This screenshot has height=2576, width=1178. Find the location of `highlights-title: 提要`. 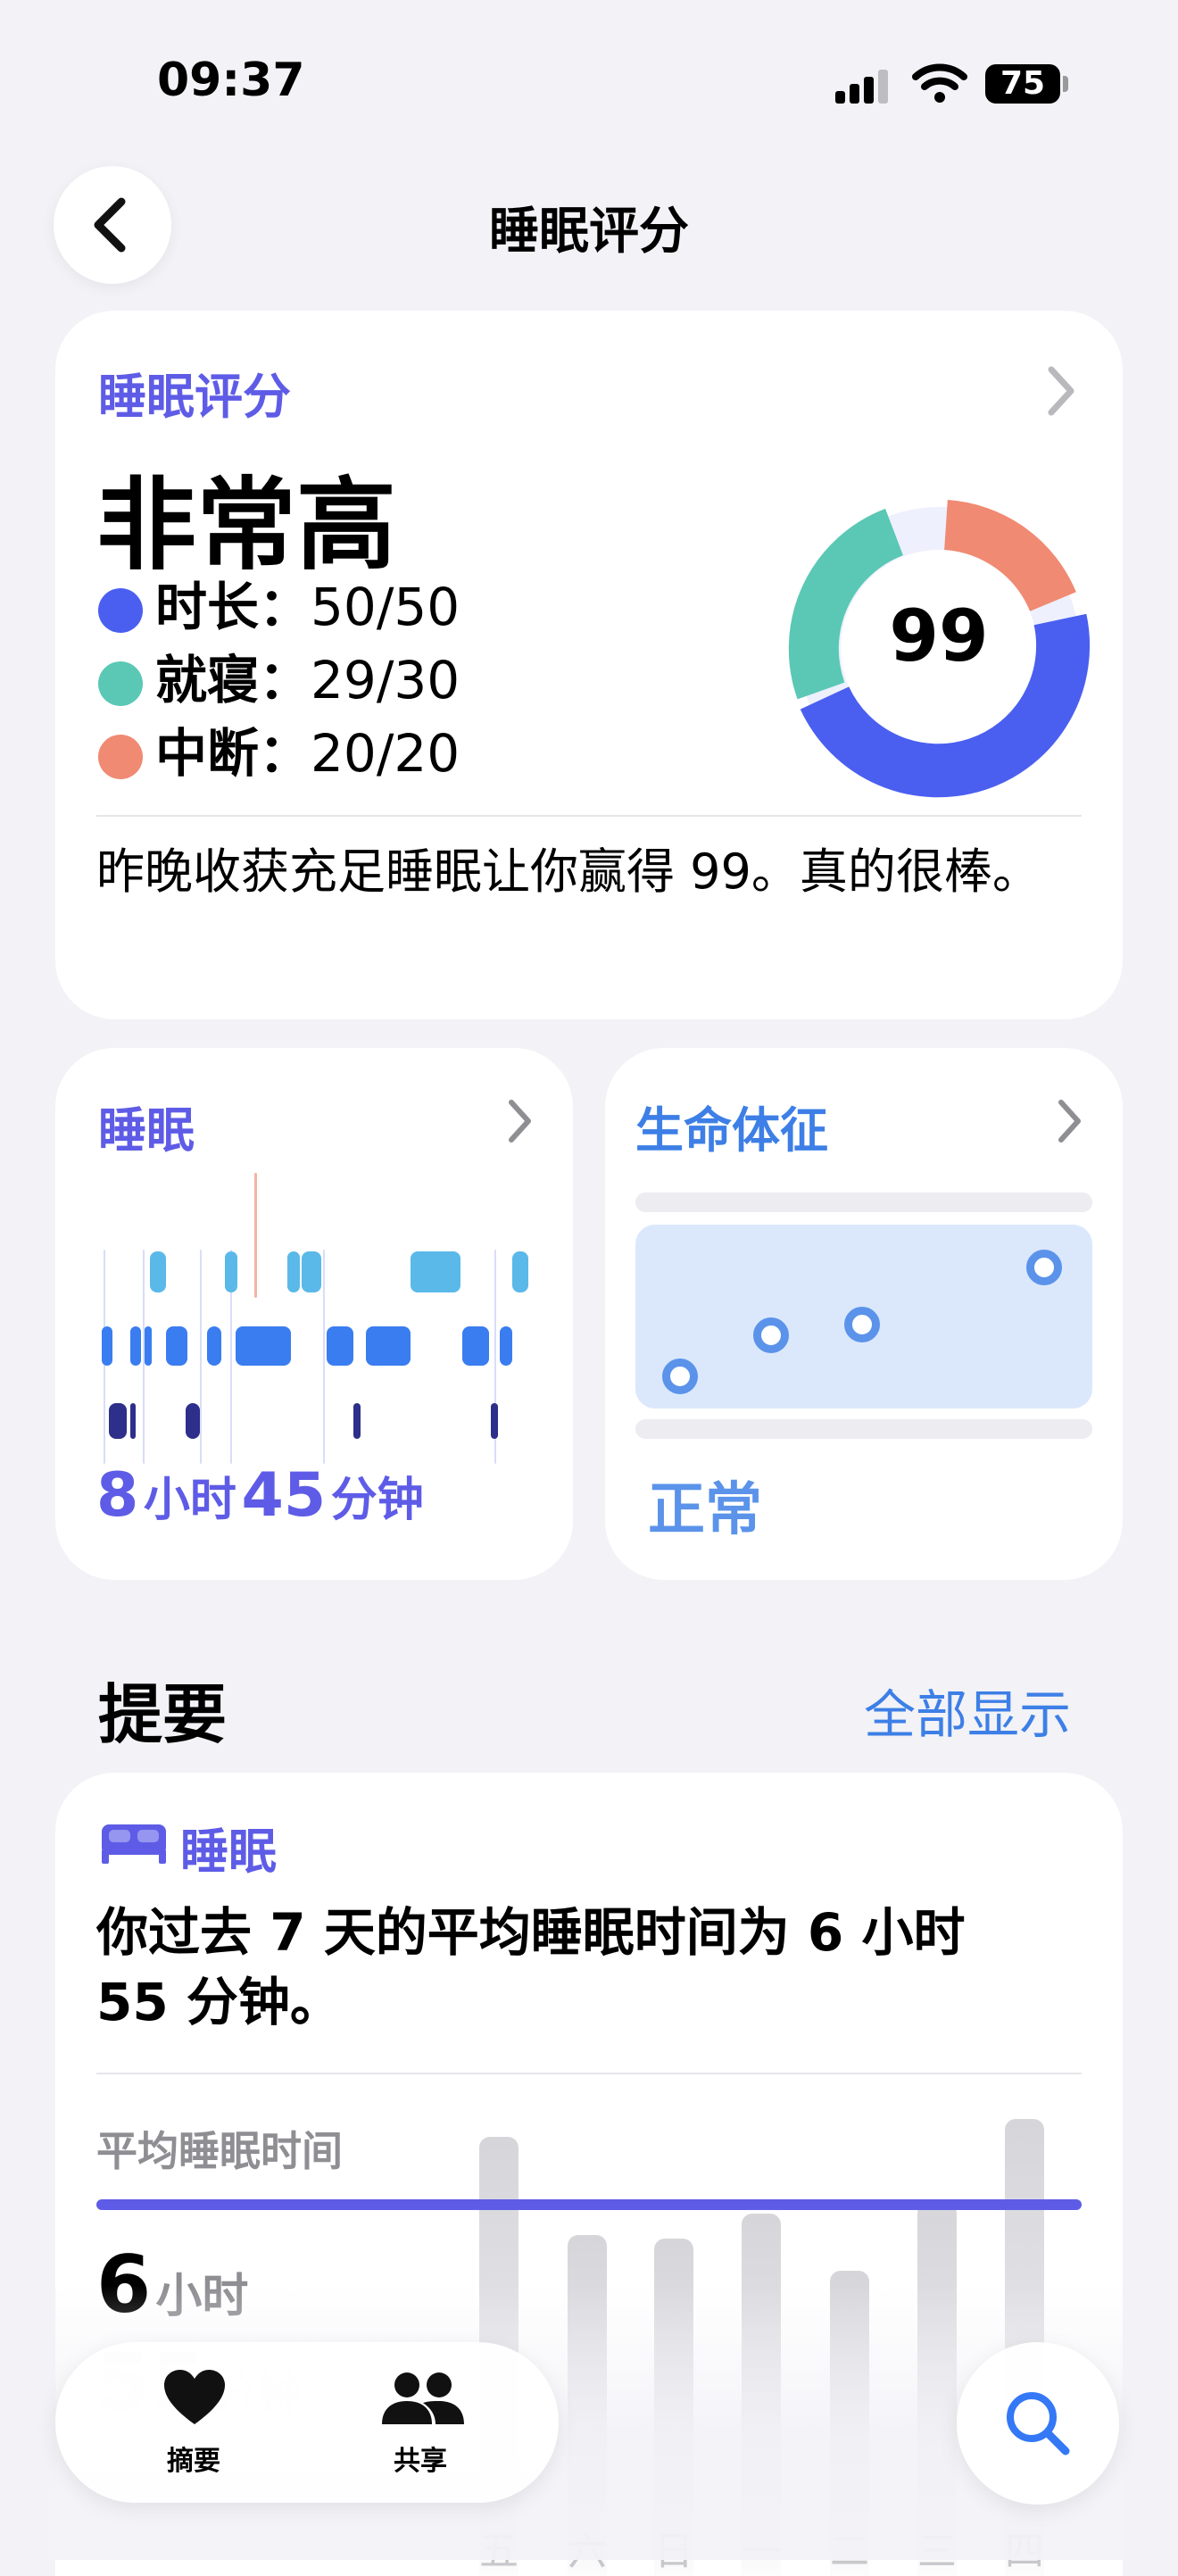

highlights-title: 提要 is located at coordinates (163, 1714).